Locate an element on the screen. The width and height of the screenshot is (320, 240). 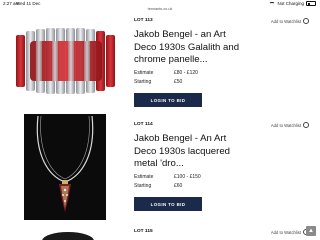
necklace-image is located at coordinates (65, 167).